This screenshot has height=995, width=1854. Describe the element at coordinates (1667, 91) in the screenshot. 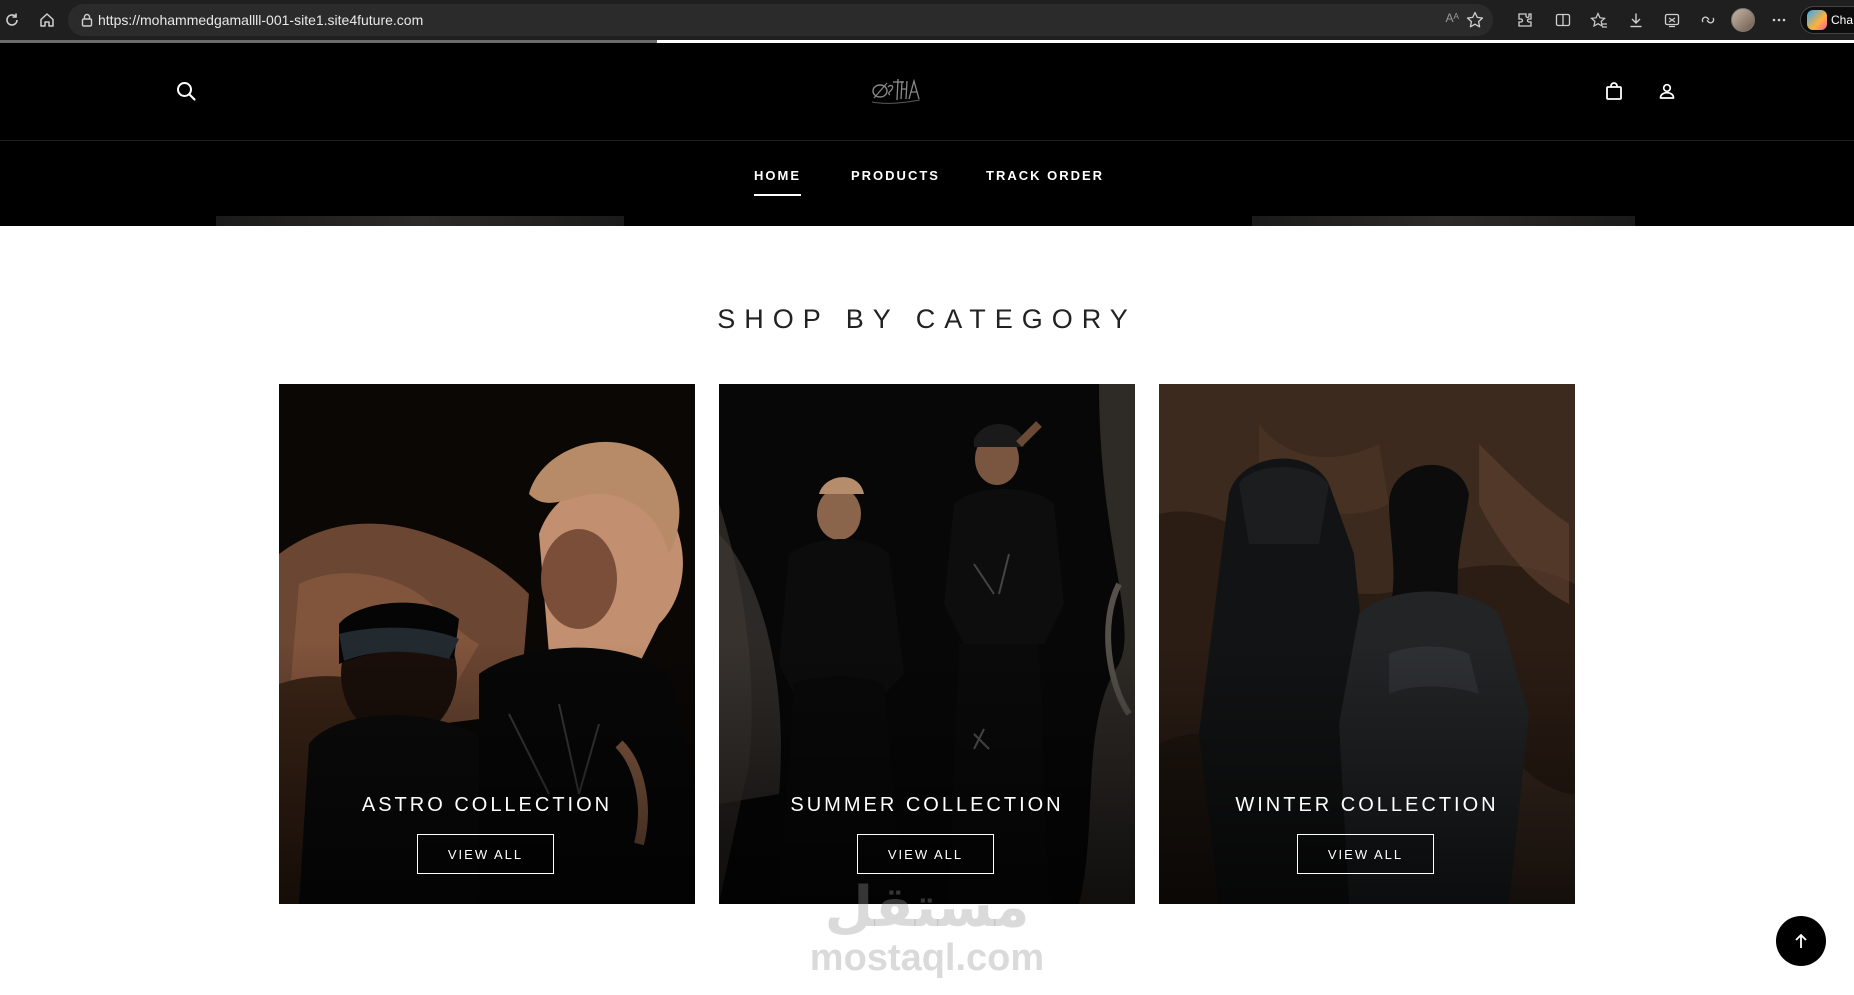

I see `user-icon` at that location.